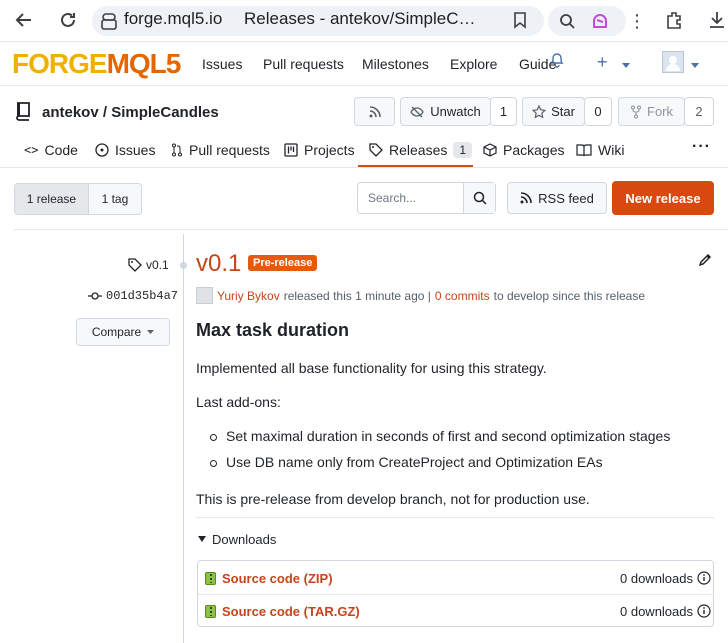  I want to click on caret-down-icon, so click(151, 331).